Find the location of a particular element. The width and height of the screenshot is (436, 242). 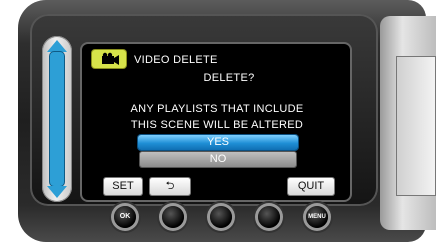

message-line-2: THIS SCENE WILL BE ALTERED is located at coordinates (217, 125).